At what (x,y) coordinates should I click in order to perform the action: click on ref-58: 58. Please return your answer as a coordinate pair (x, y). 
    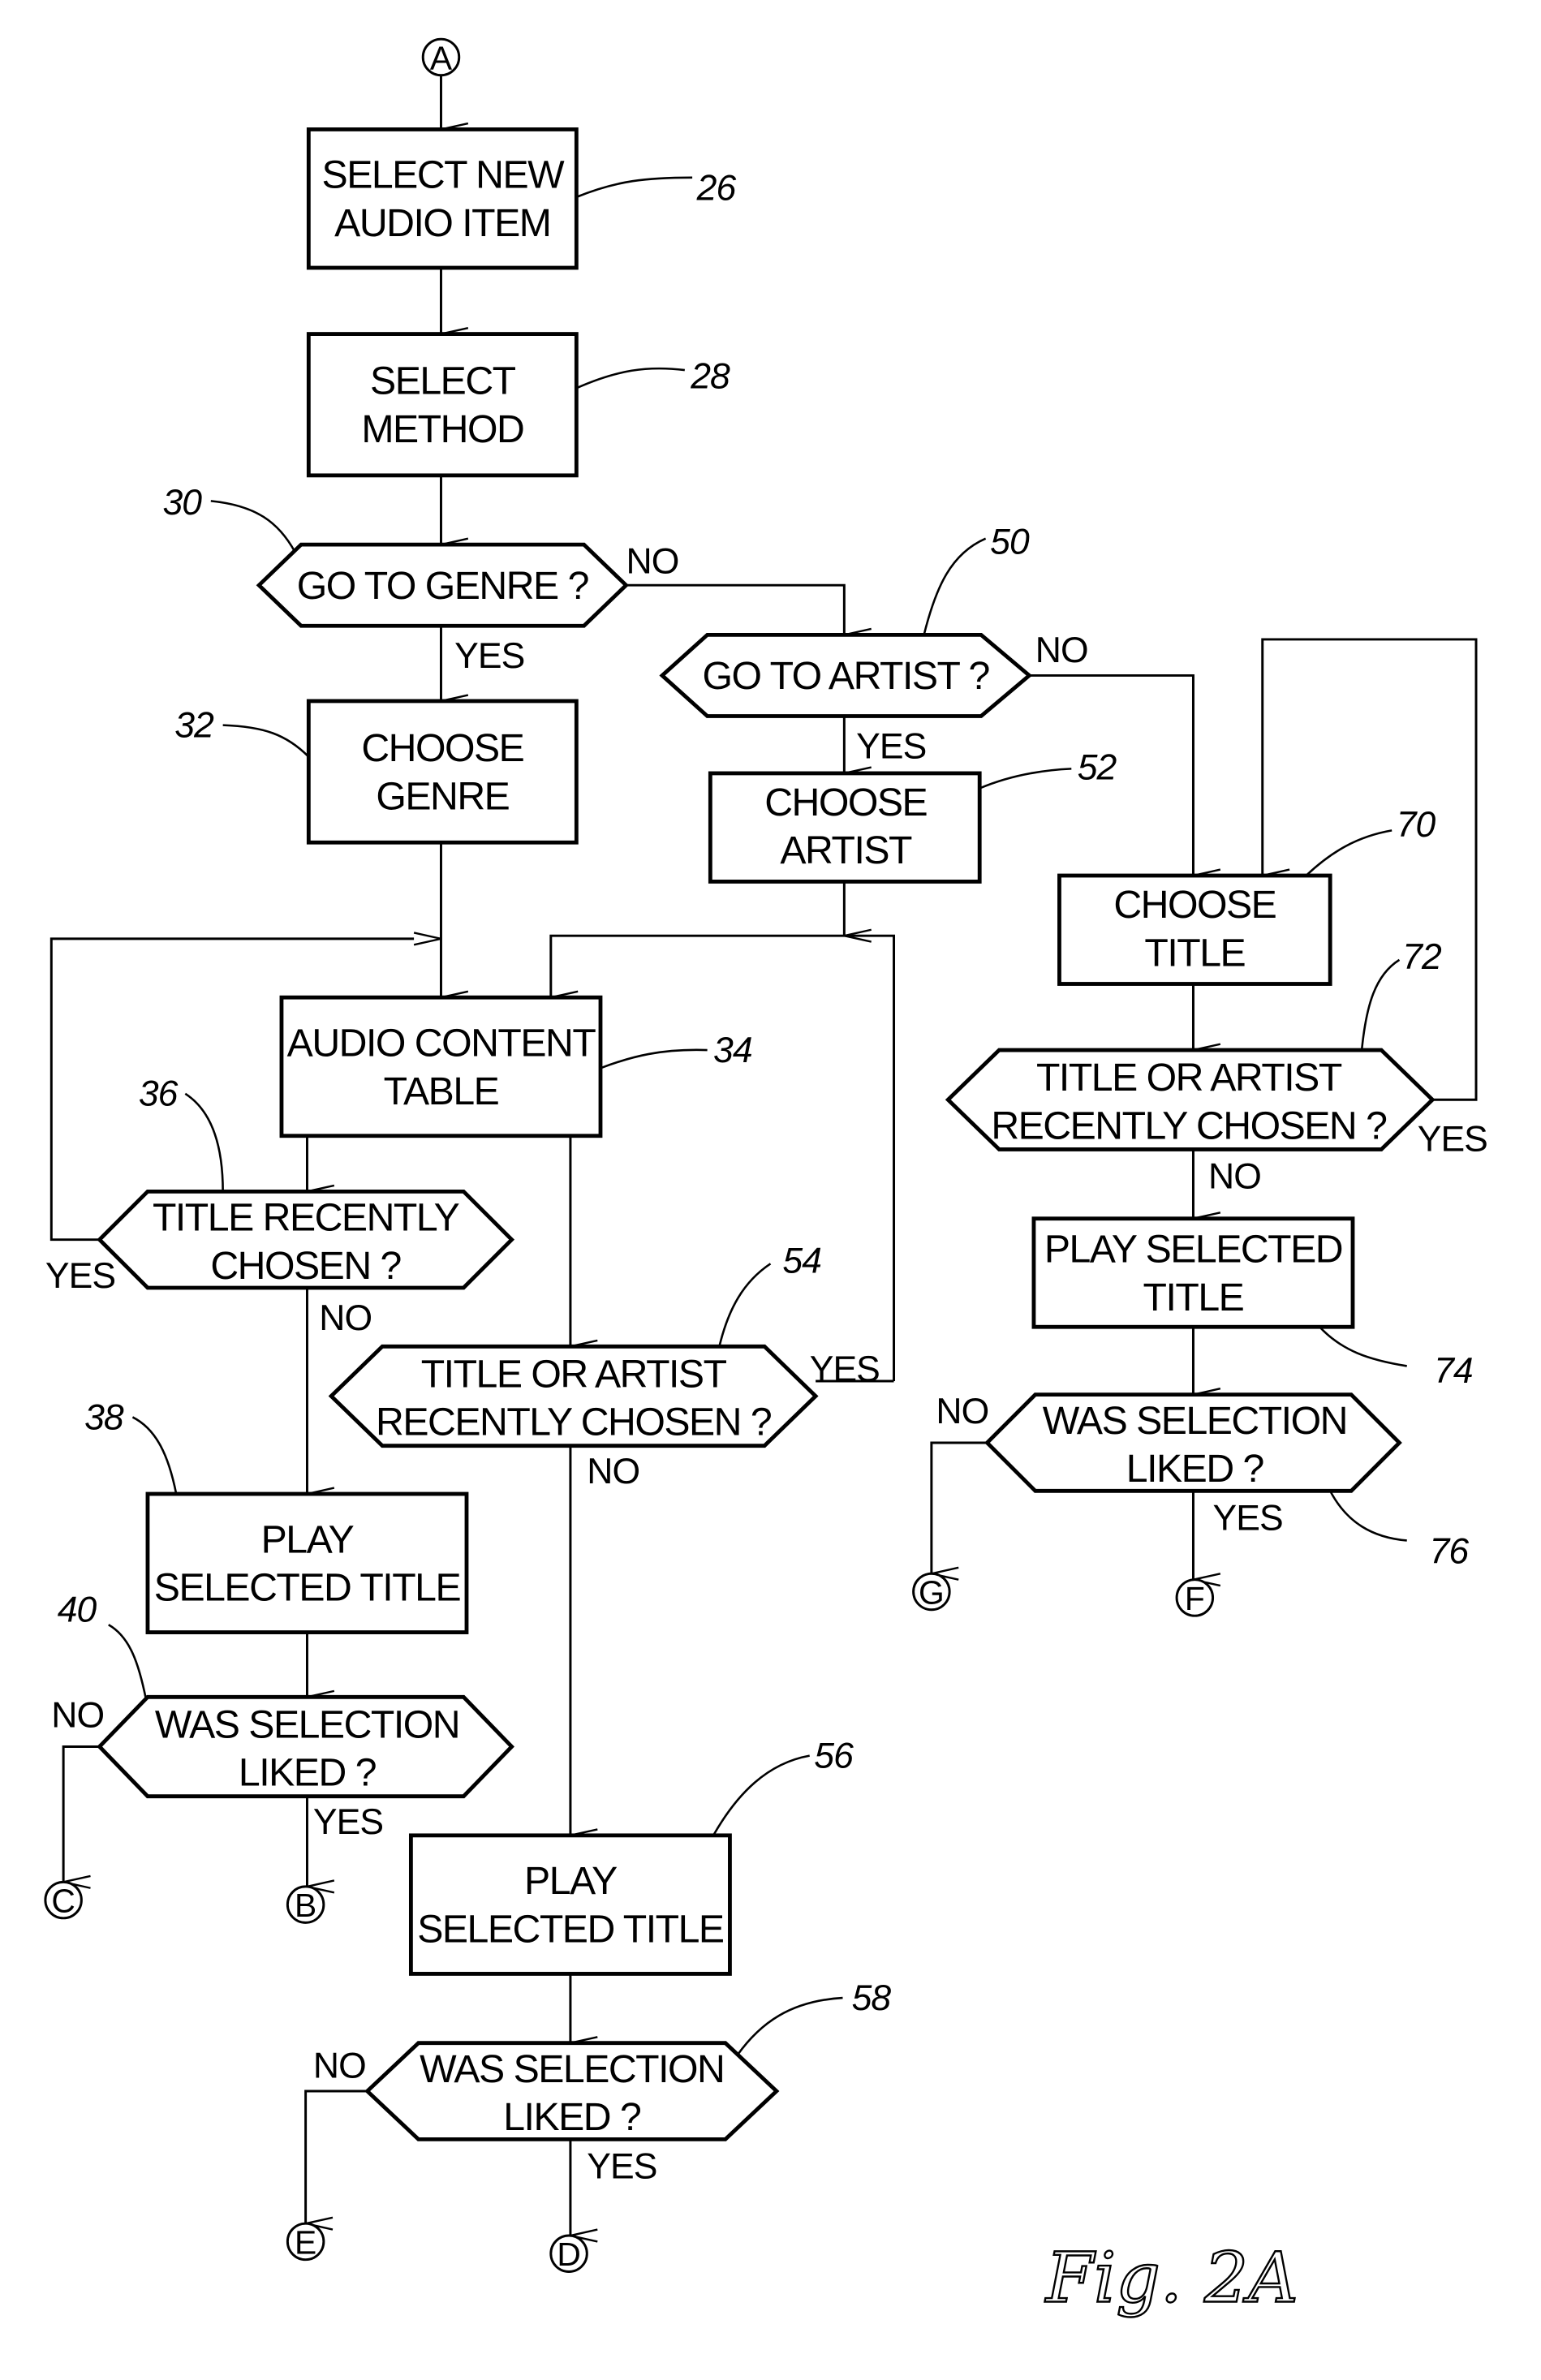
    Looking at the image, I should click on (872, 1998).